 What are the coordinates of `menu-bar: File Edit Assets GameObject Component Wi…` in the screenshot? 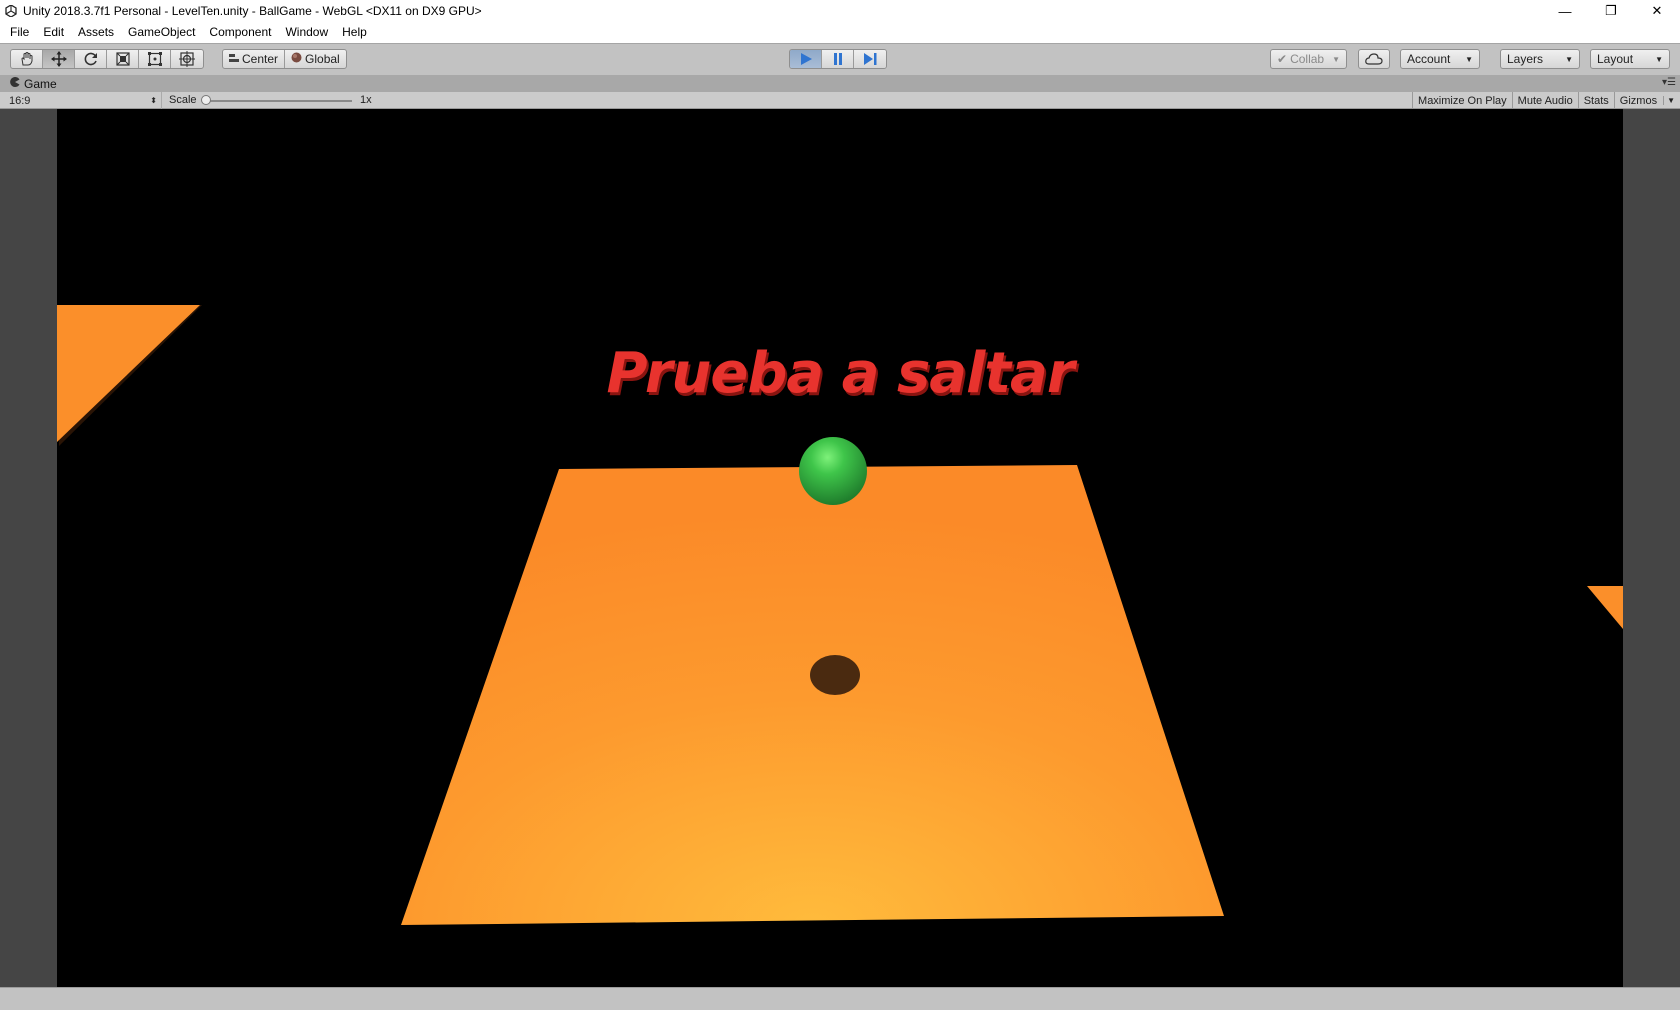 It's located at (840, 32).